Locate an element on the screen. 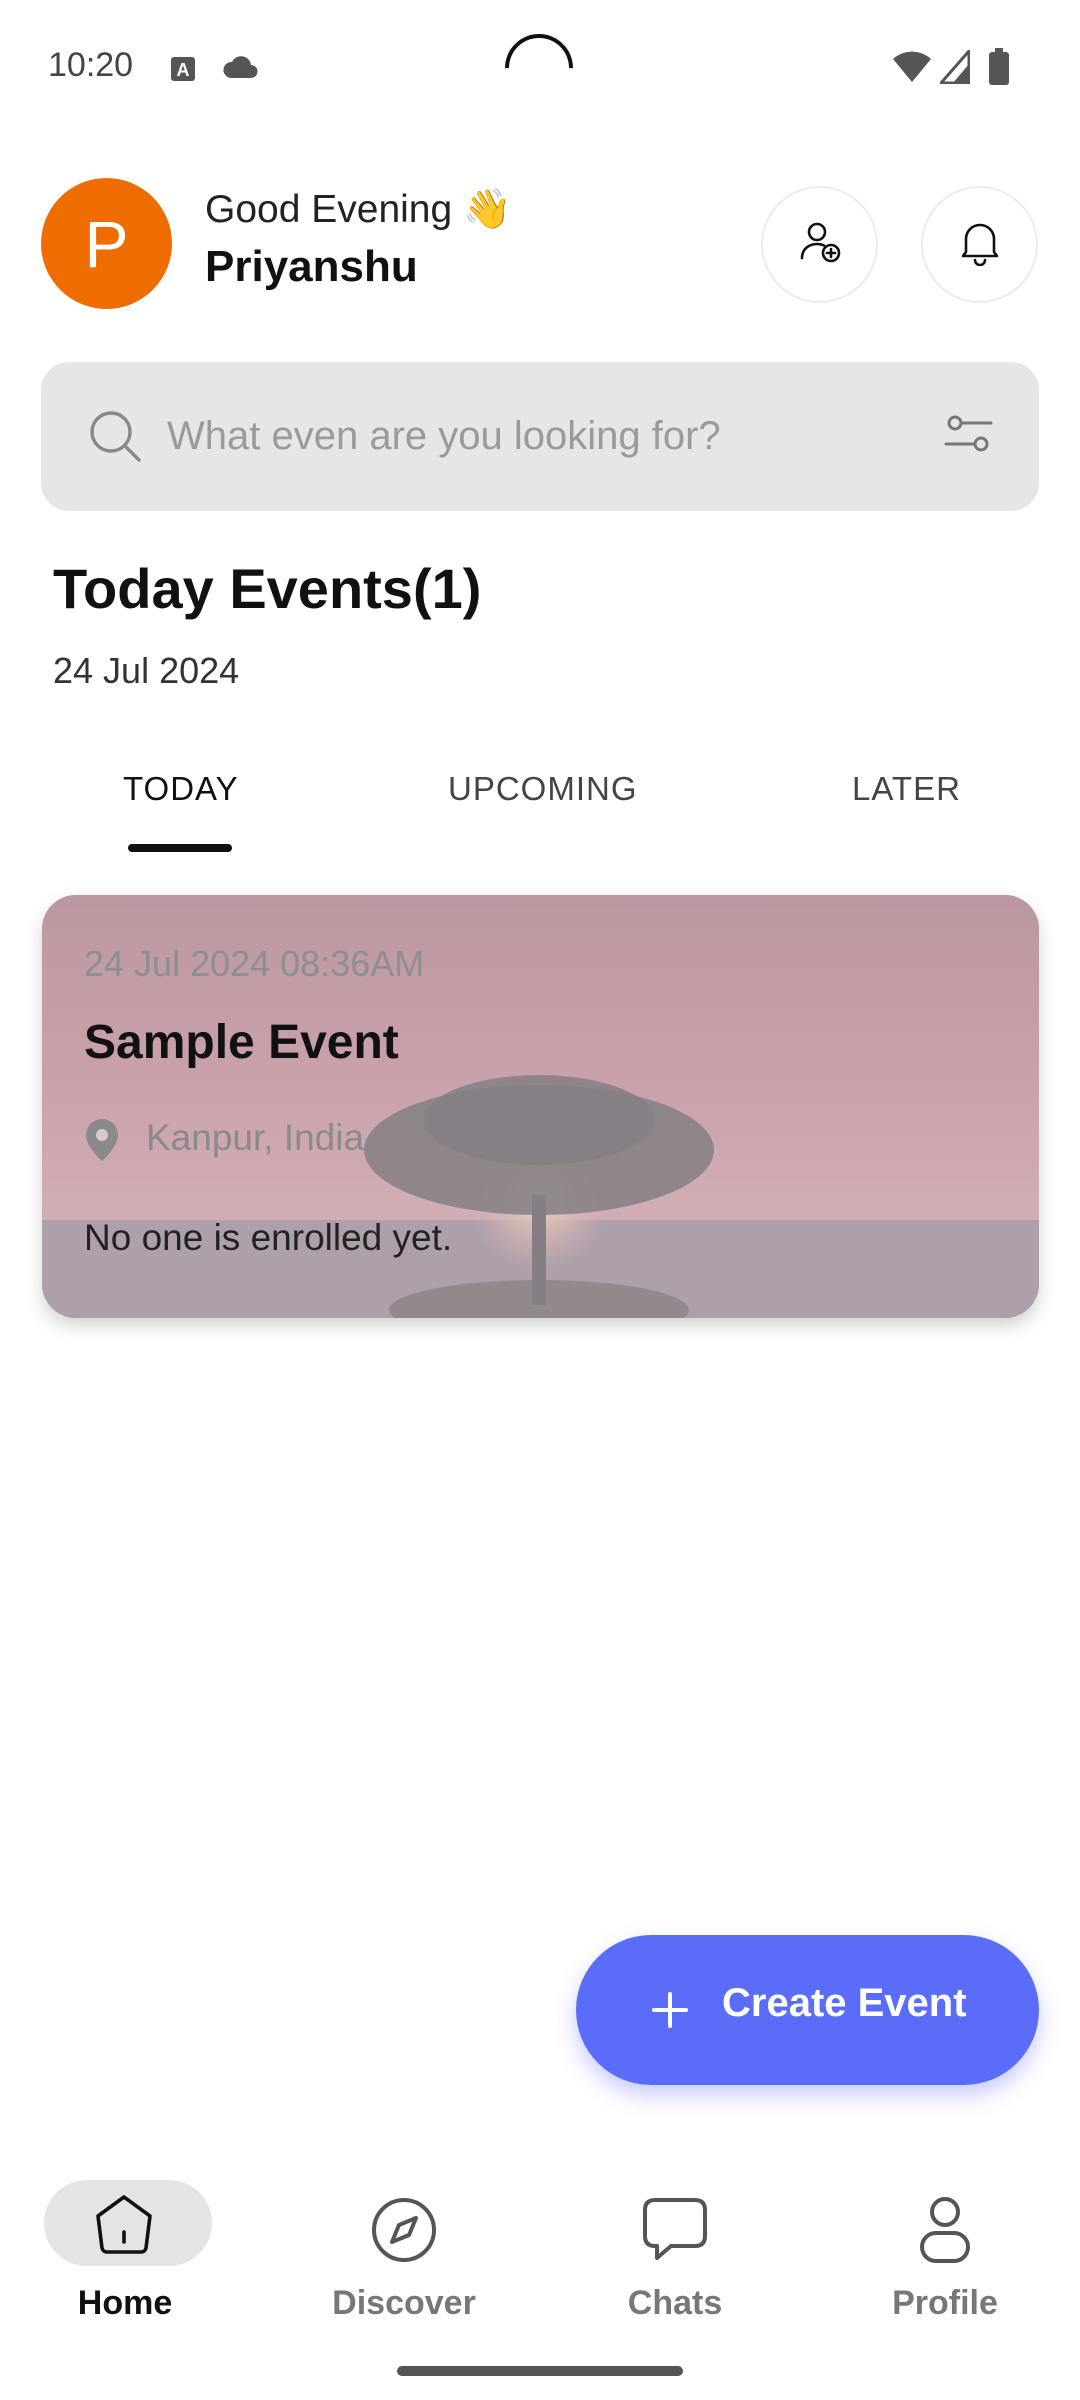 This screenshot has width=1080, height=2400. location-pin-icon is located at coordinates (102, 1142).